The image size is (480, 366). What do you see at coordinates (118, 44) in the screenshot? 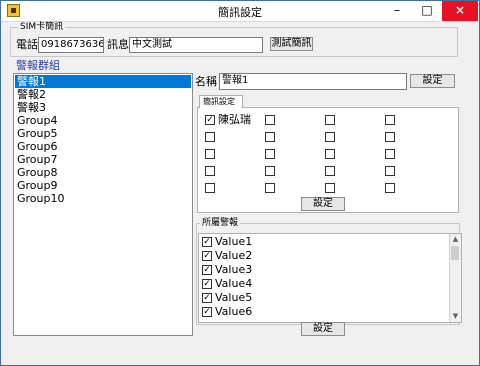
I see `message-label: 訊息` at bounding box center [118, 44].